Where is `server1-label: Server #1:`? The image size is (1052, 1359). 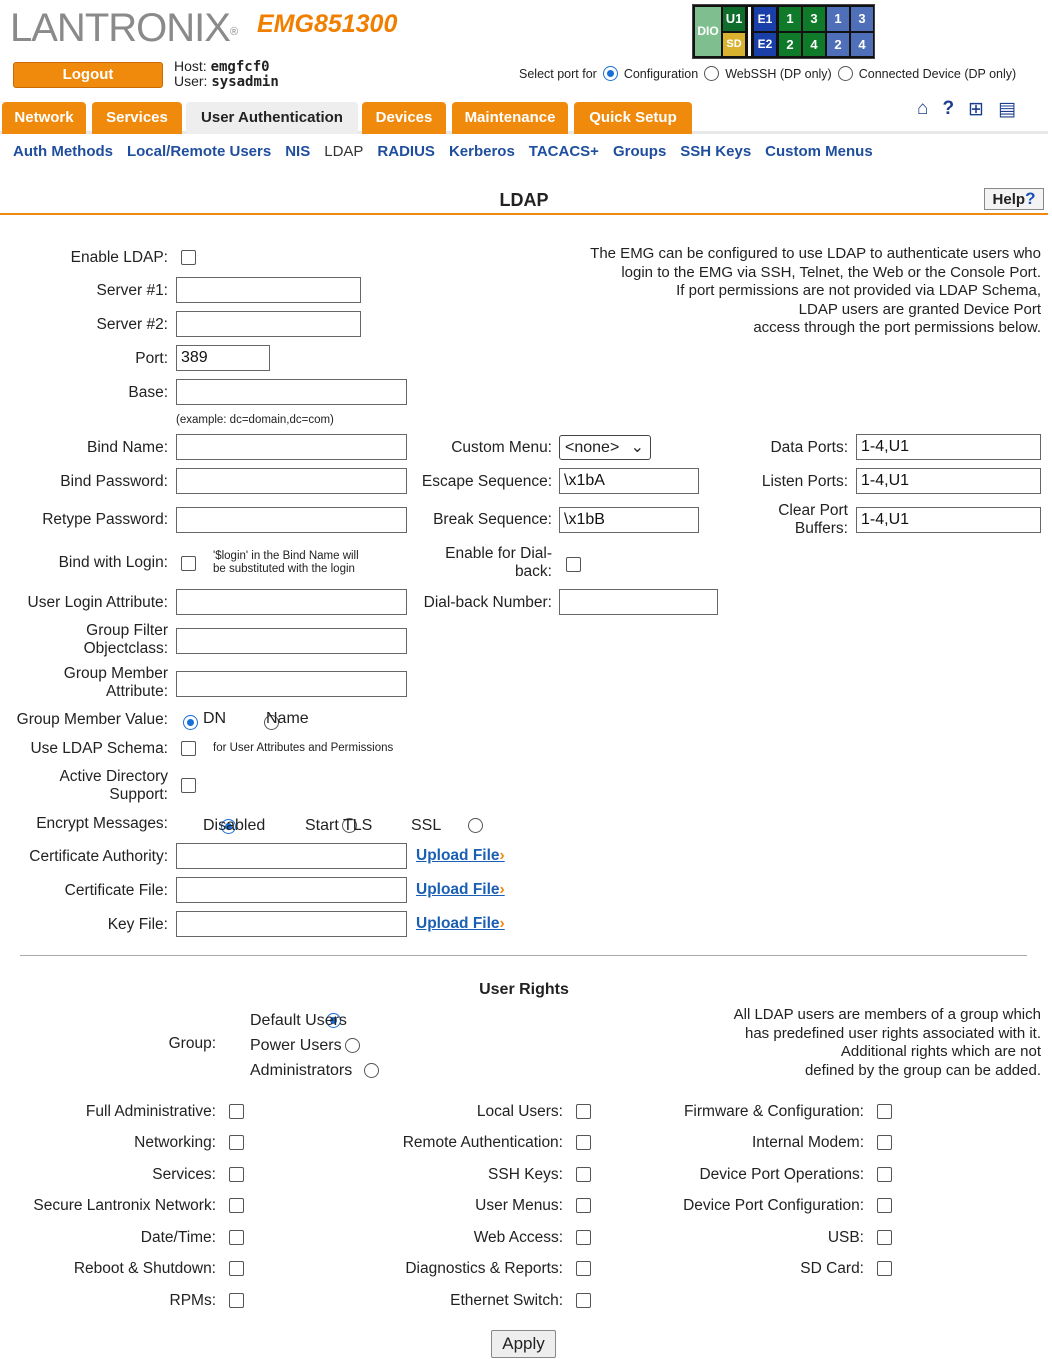
server1-label: Server #1: is located at coordinates (132, 290).